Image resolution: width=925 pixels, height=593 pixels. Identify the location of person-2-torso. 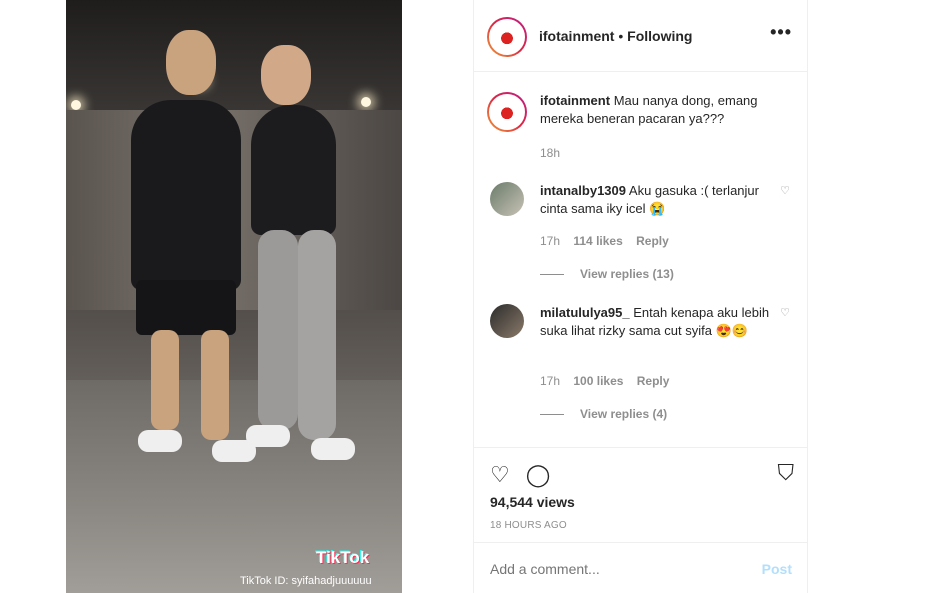
(293, 170).